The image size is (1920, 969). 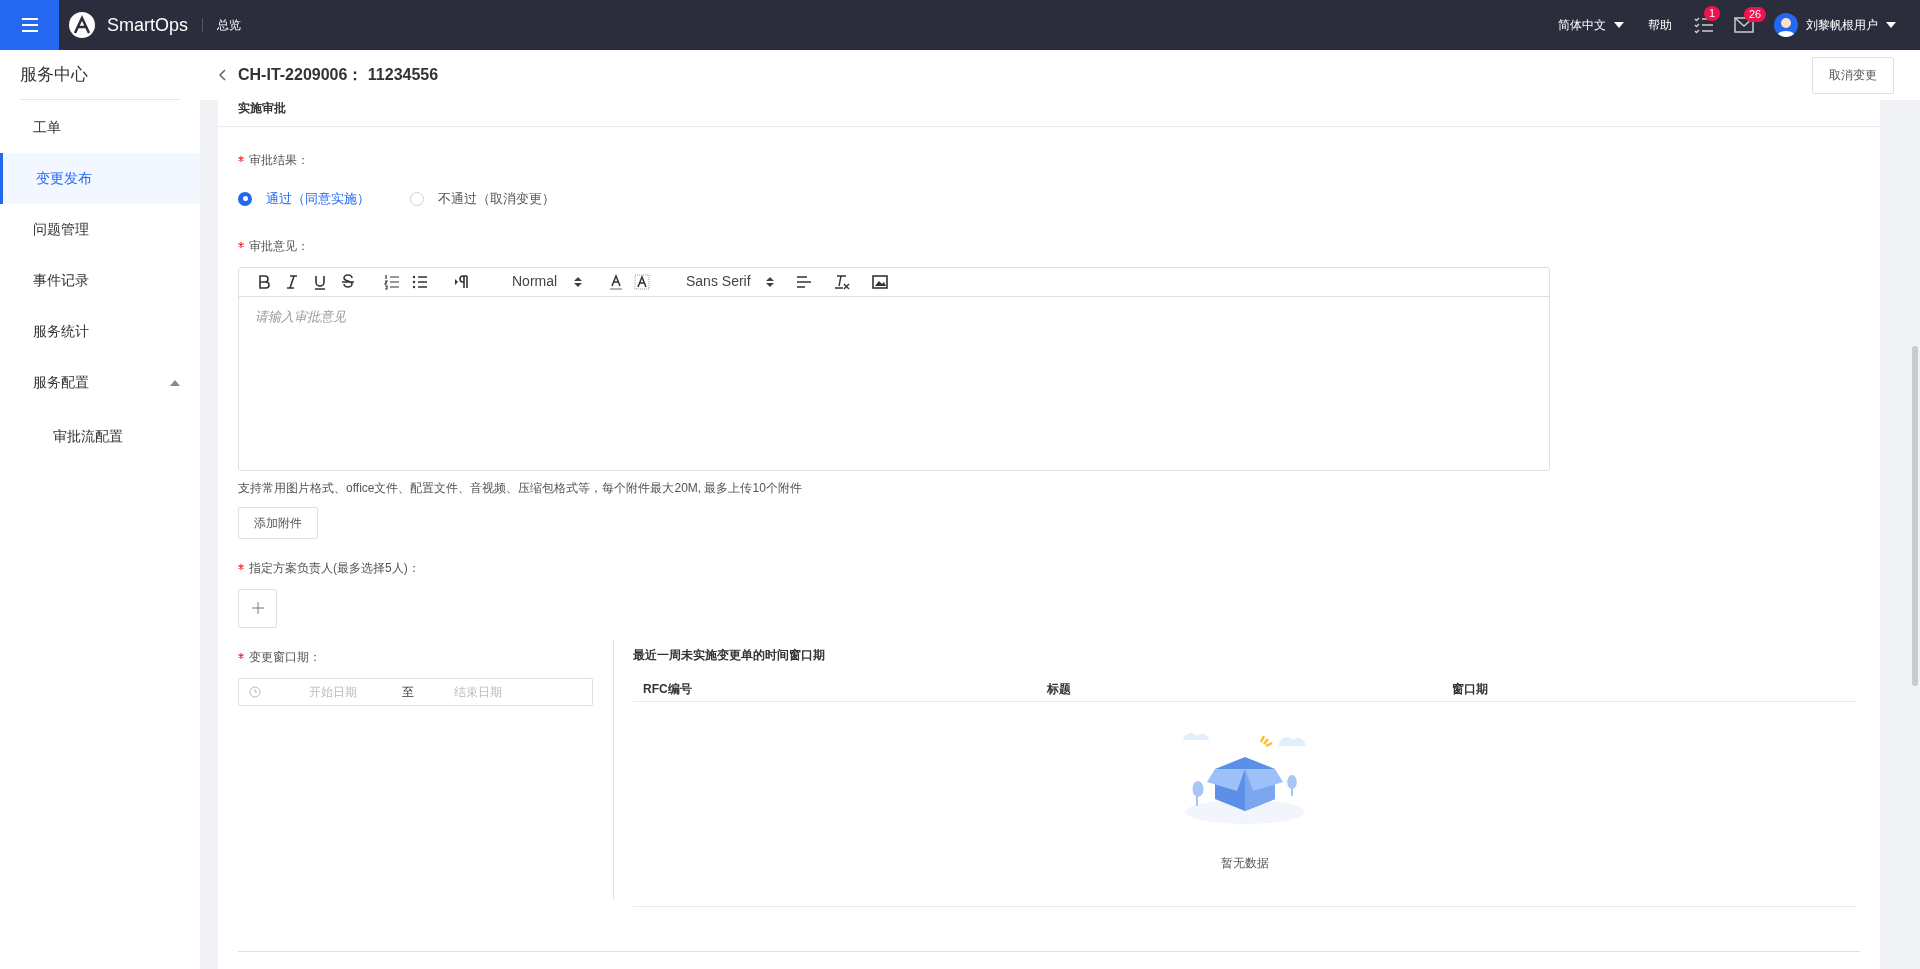 I want to click on task-list-icon, so click(x=1704, y=25).